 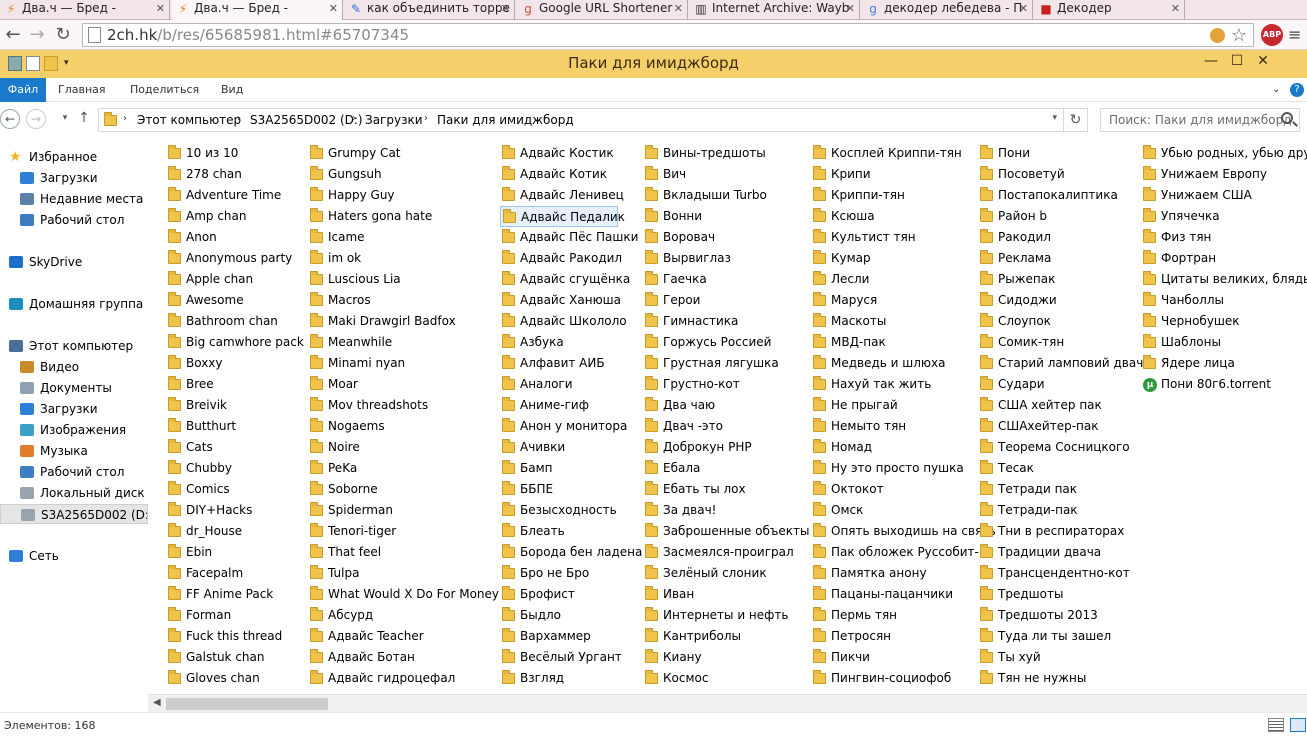 What do you see at coordinates (1058, 258) in the screenshot?
I see `folder-item: Реклама` at bounding box center [1058, 258].